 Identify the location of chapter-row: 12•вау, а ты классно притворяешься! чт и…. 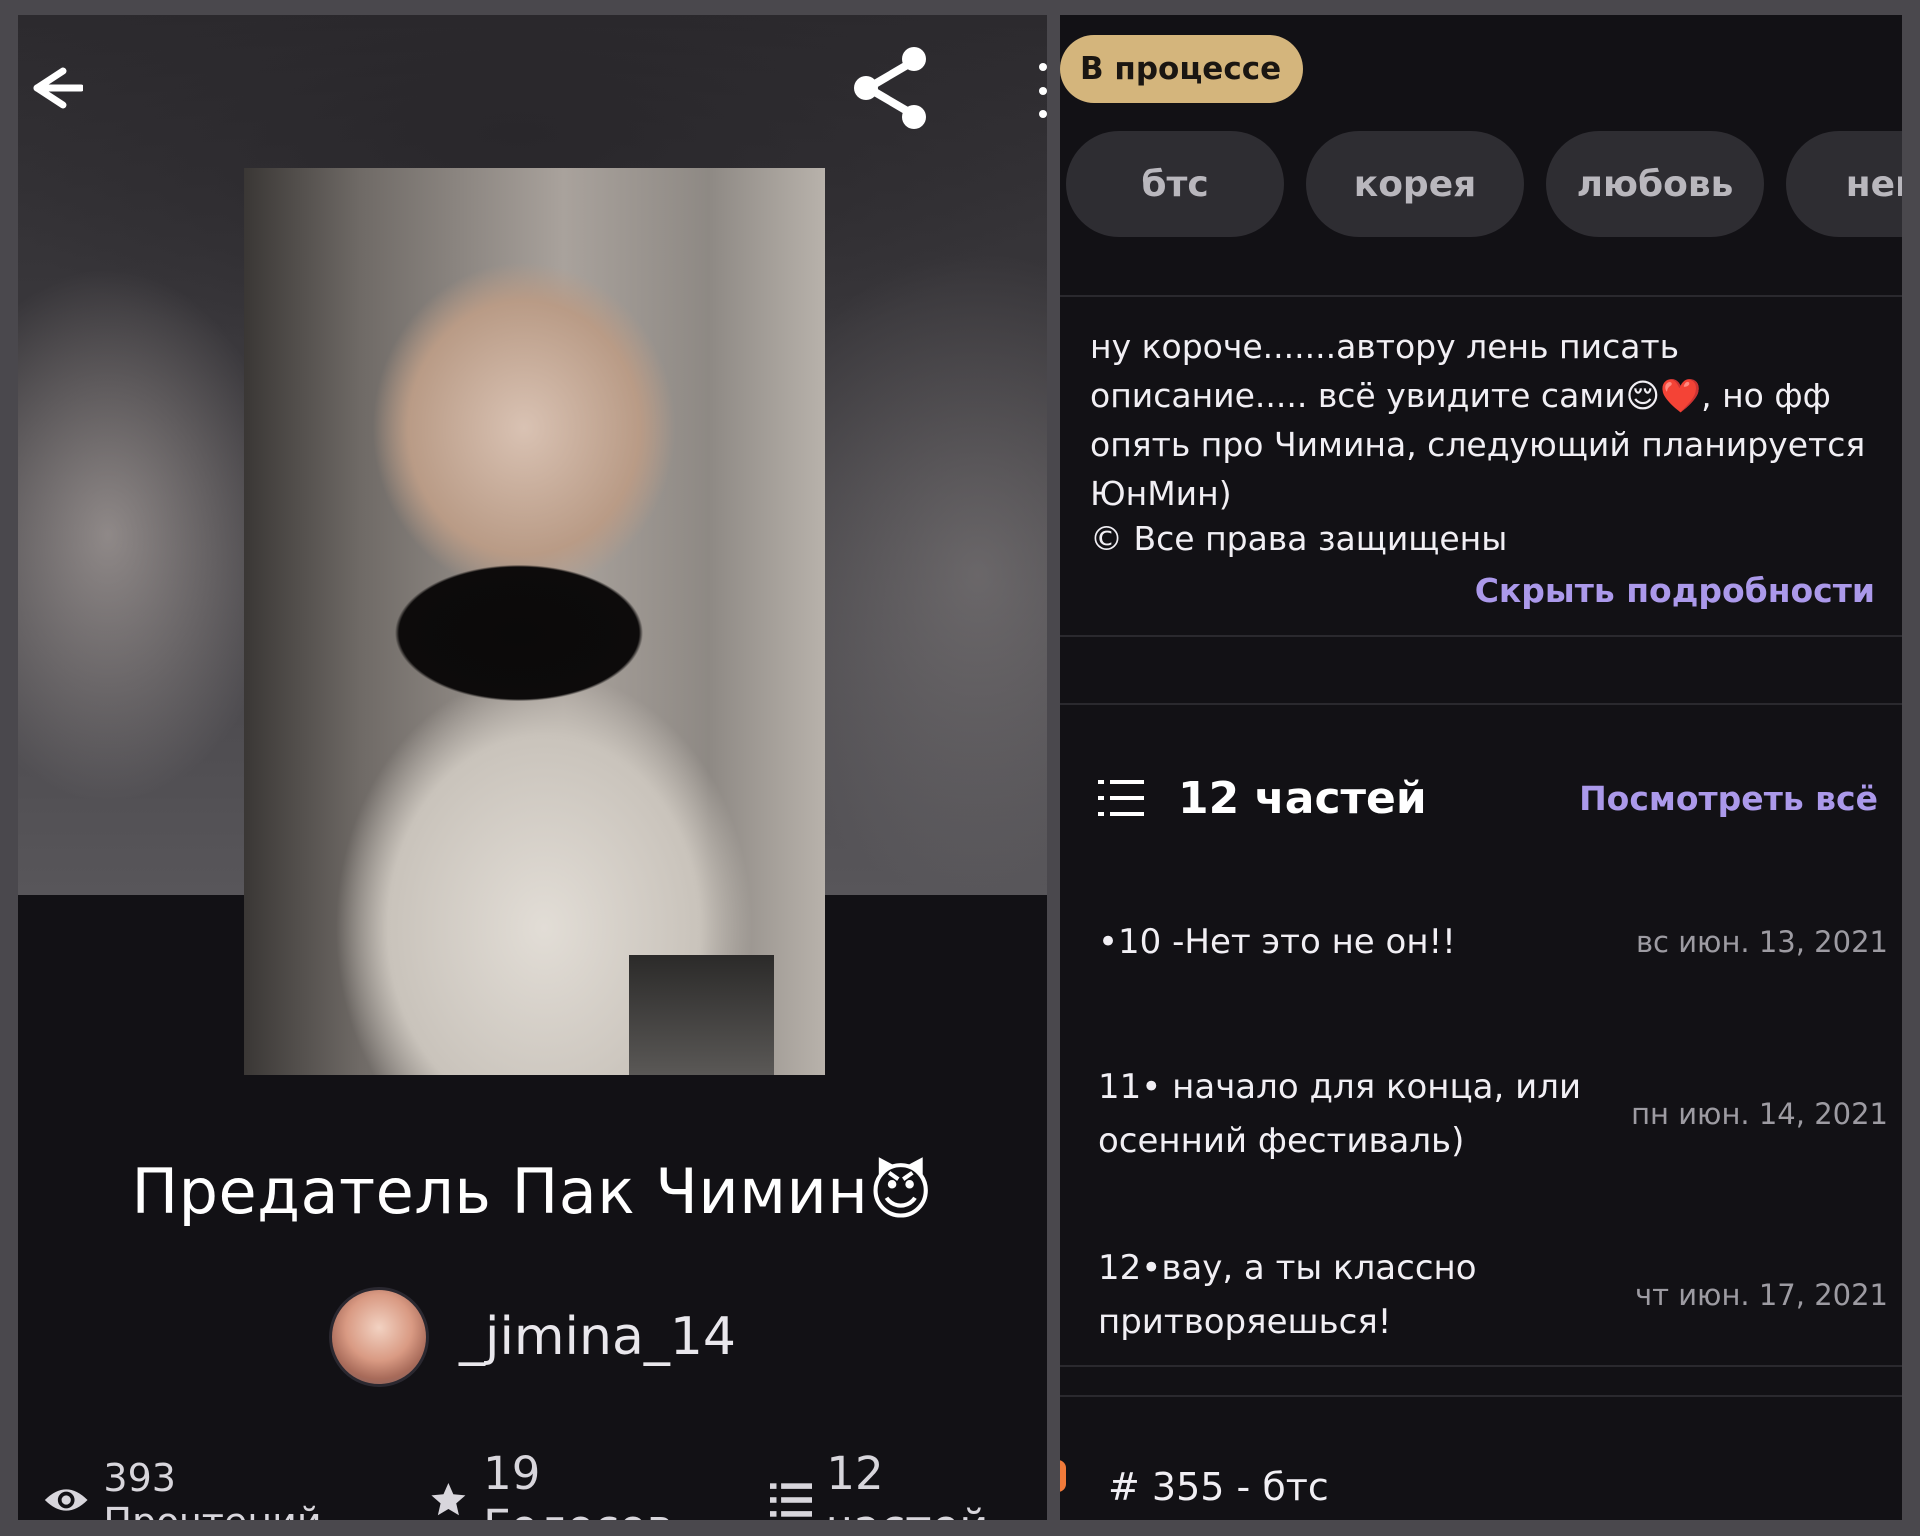
(1493, 1295).